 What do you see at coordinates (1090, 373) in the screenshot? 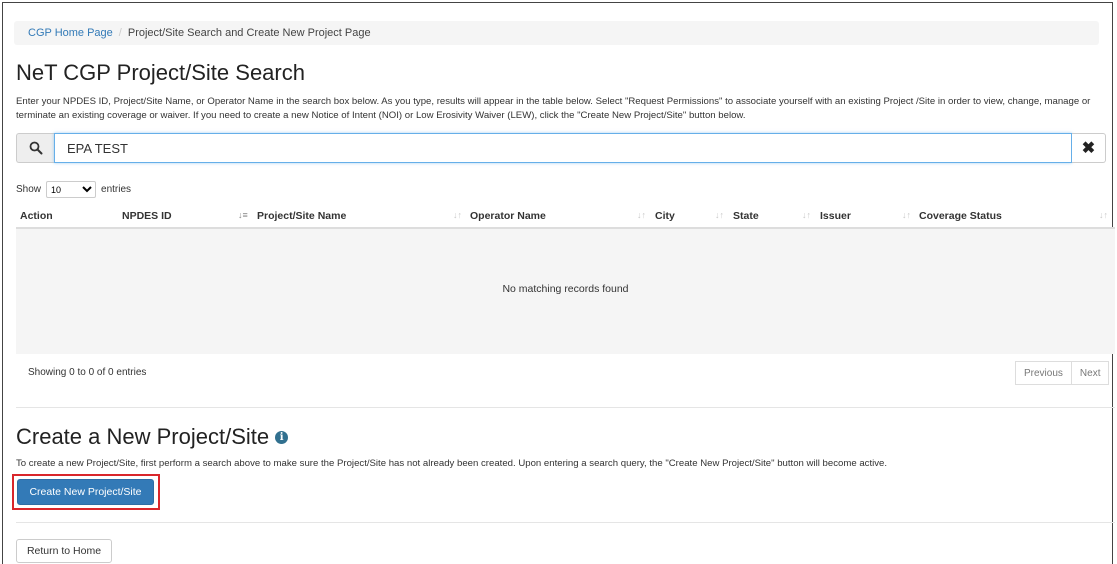
I see `next-button: Next` at bounding box center [1090, 373].